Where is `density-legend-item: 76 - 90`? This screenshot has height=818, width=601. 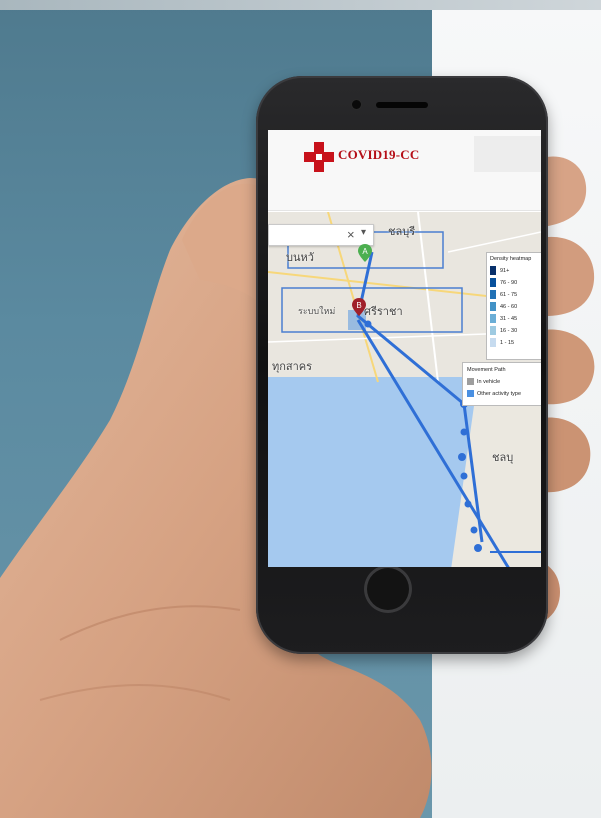 density-legend-item: 76 - 90 is located at coordinates (503, 282).